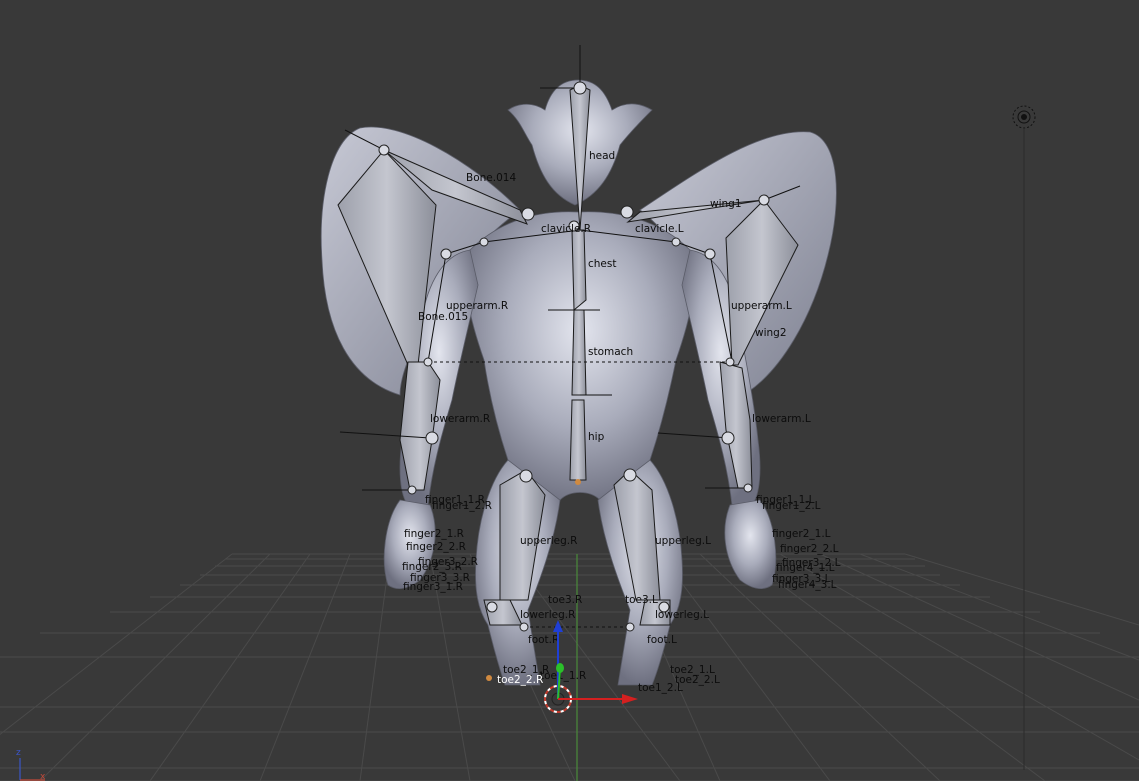 This screenshot has width=1139, height=781. What do you see at coordinates (547, 615) in the screenshot?
I see `bone-label-lowerleg-r: lowerleg.R` at bounding box center [547, 615].